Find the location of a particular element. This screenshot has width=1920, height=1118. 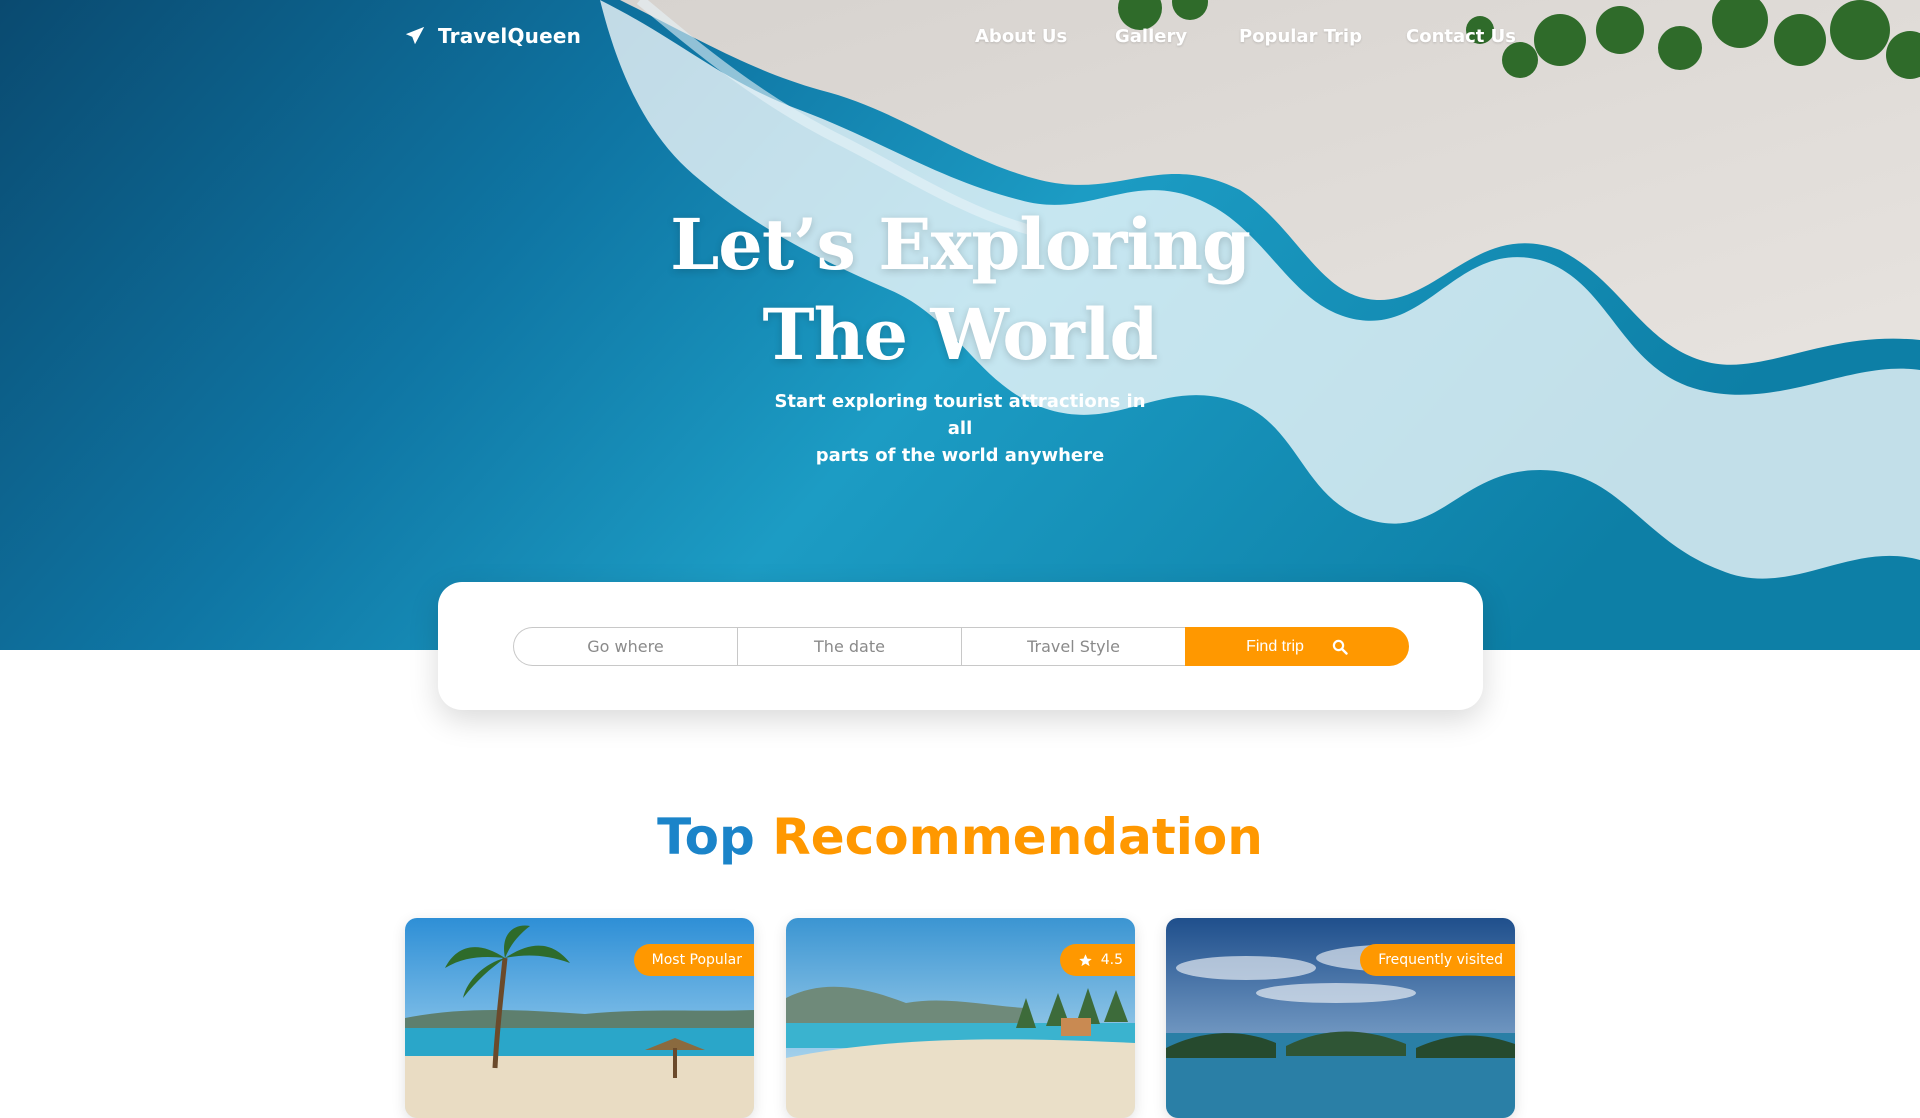

section-title-part-2: Recommendation is located at coordinates (1017, 837).